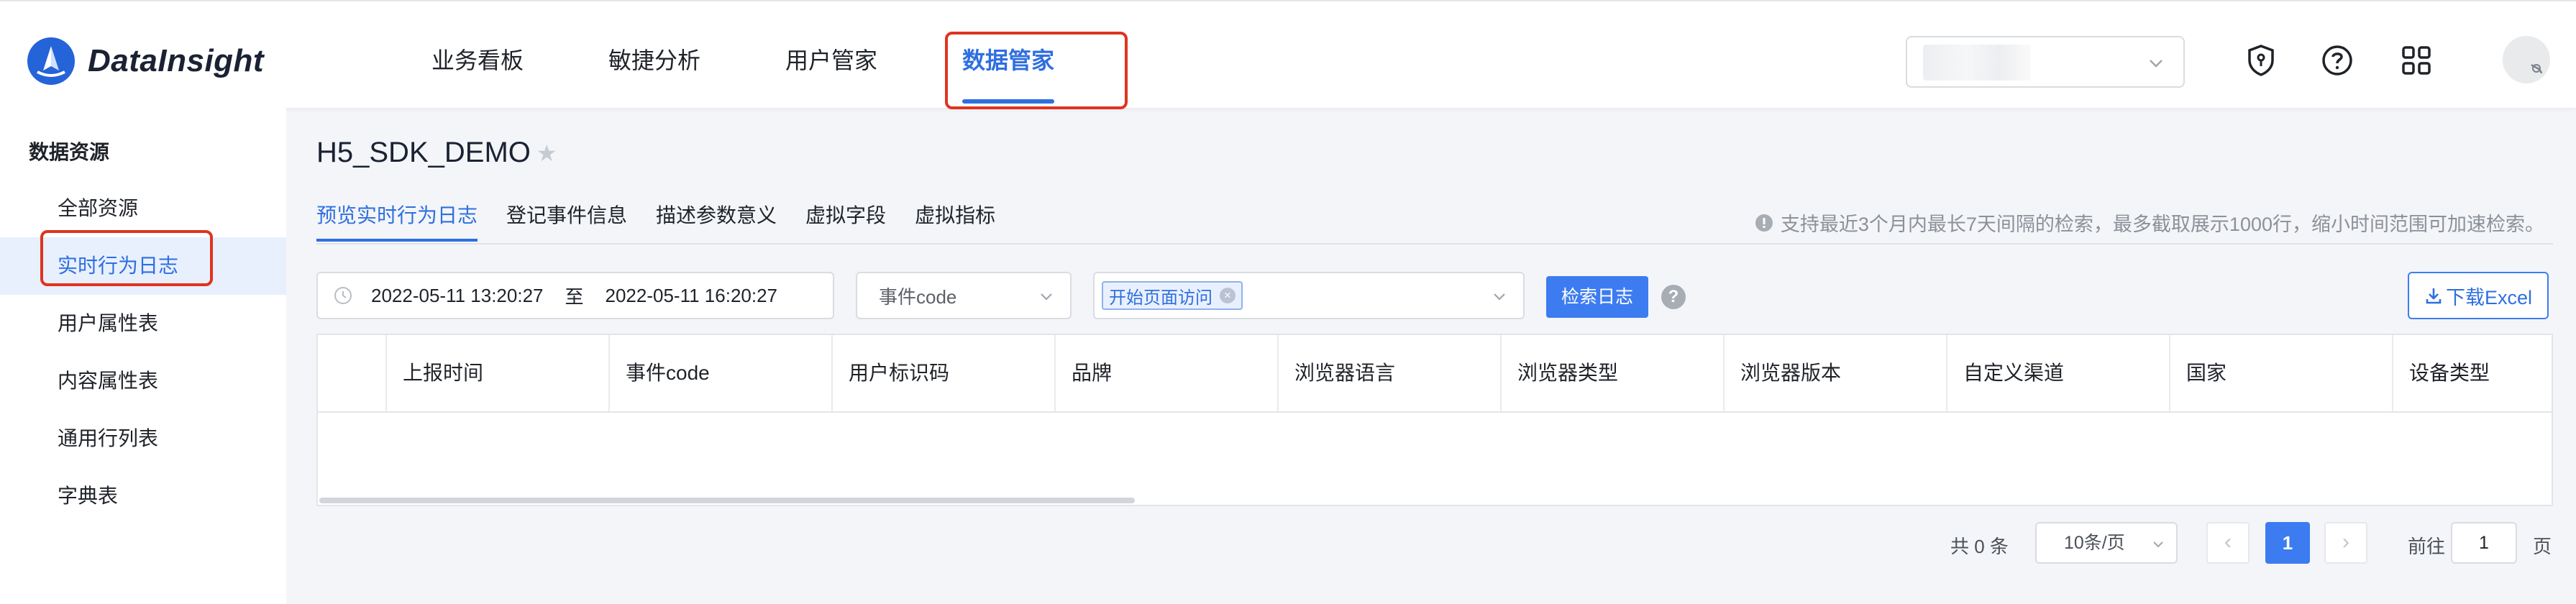  What do you see at coordinates (143, 496) in the screenshot?
I see `sidebar-item-dictionary: 字典表` at bounding box center [143, 496].